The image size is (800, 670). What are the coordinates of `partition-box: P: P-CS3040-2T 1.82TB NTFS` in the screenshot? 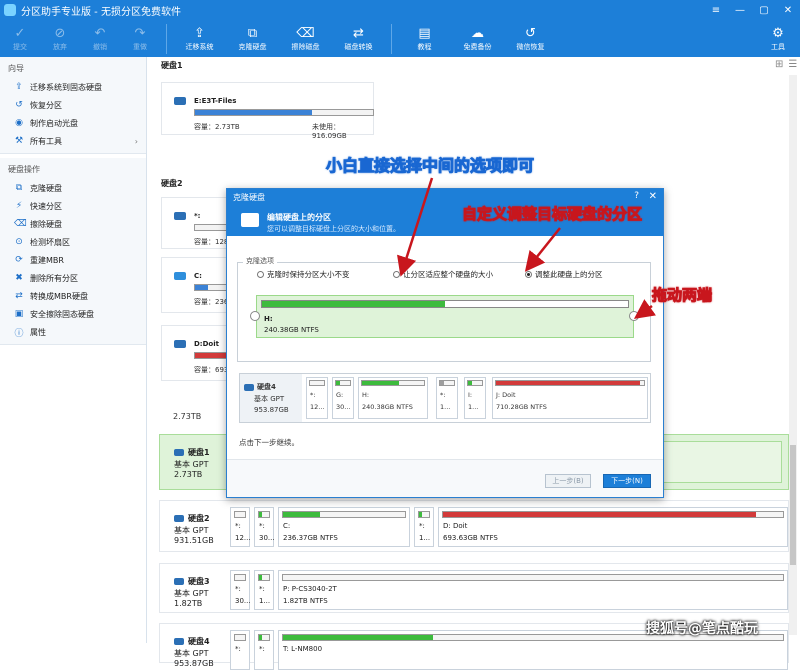 It's located at (533, 590).